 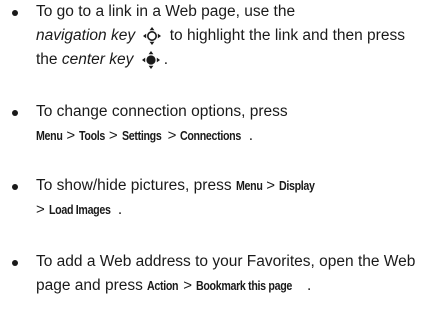 What do you see at coordinates (297, 185) in the screenshot?
I see `menu-path-display: Display` at bounding box center [297, 185].